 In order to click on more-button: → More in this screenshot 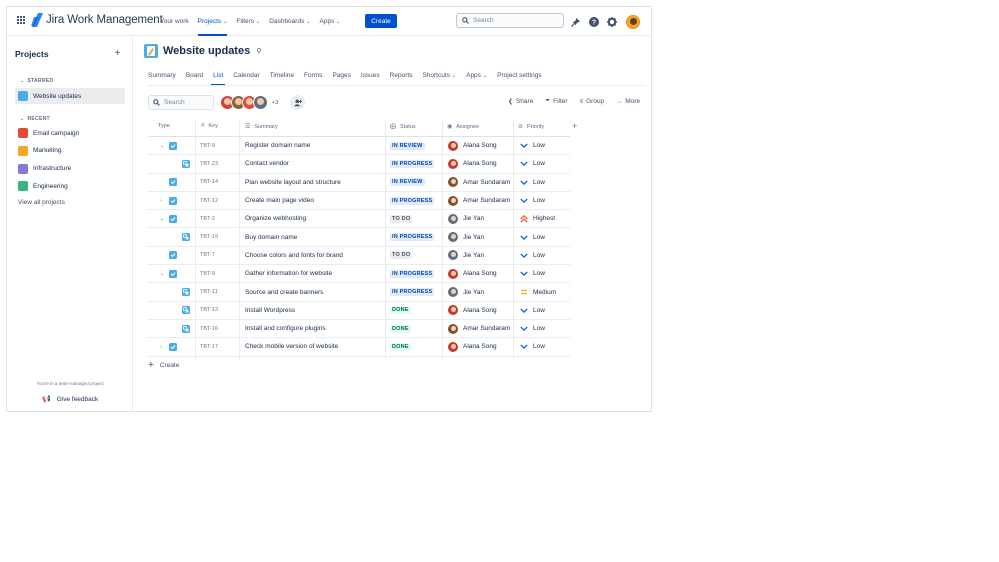, I will do `click(628, 101)`.